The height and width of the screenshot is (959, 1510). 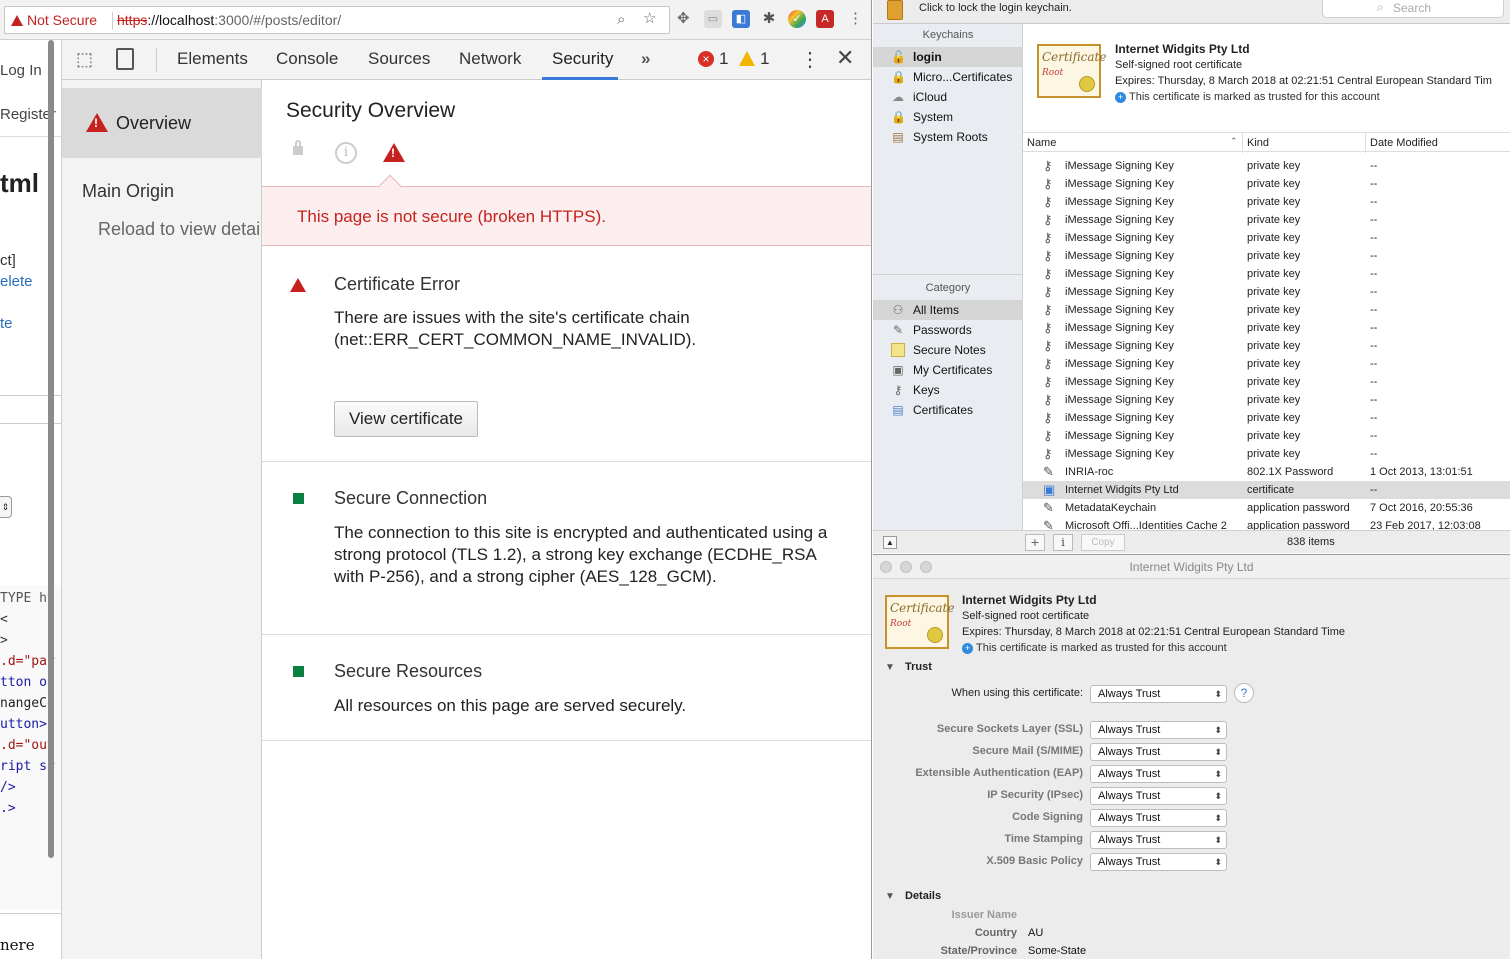 What do you see at coordinates (84, 59) in the screenshot?
I see `inspect-element-icon: ⬚` at bounding box center [84, 59].